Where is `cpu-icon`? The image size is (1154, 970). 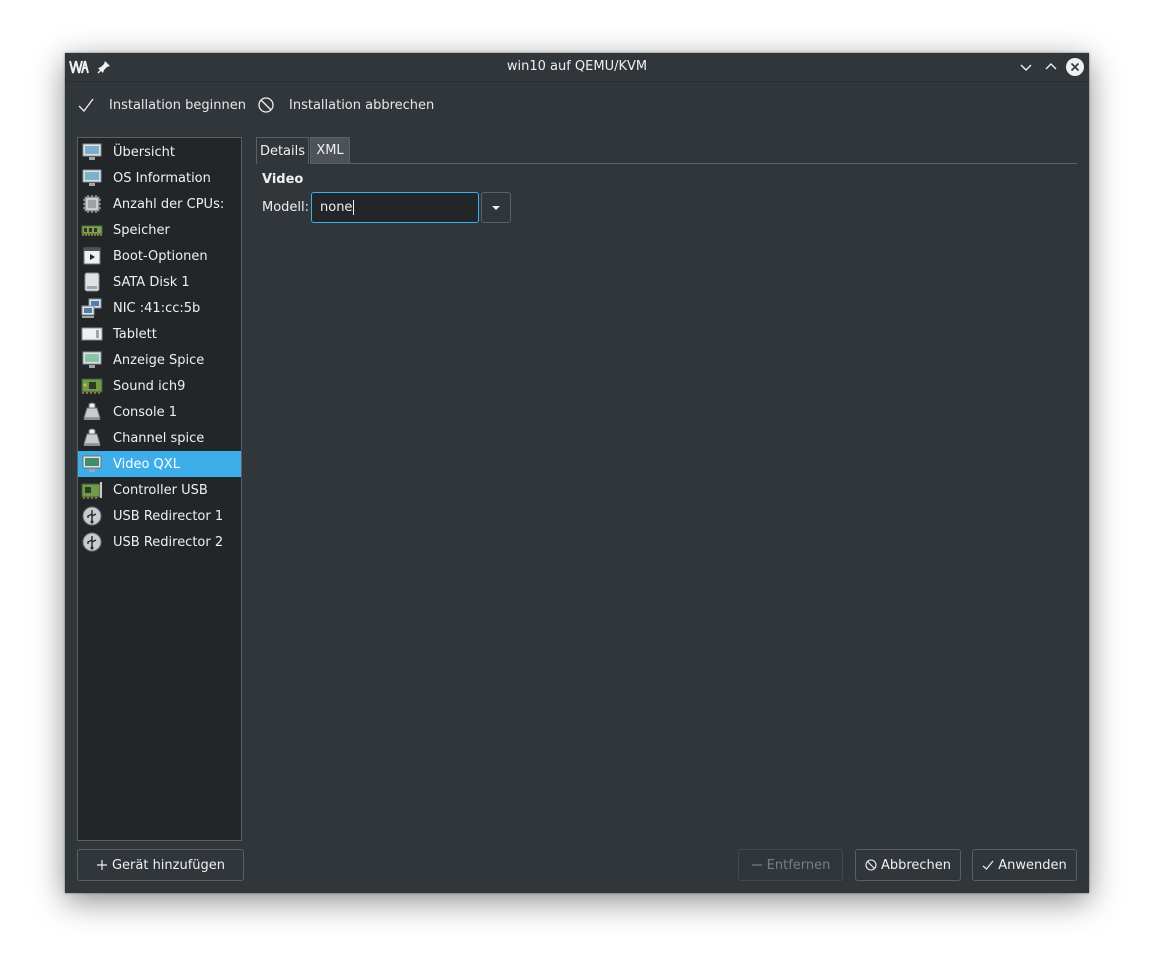 cpu-icon is located at coordinates (92, 204).